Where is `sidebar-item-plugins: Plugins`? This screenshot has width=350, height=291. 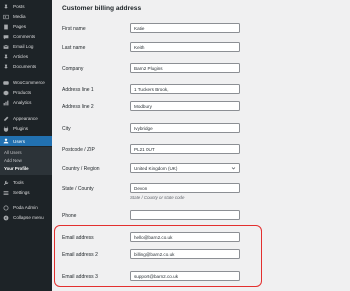 sidebar-item-plugins: Plugins is located at coordinates (26, 128).